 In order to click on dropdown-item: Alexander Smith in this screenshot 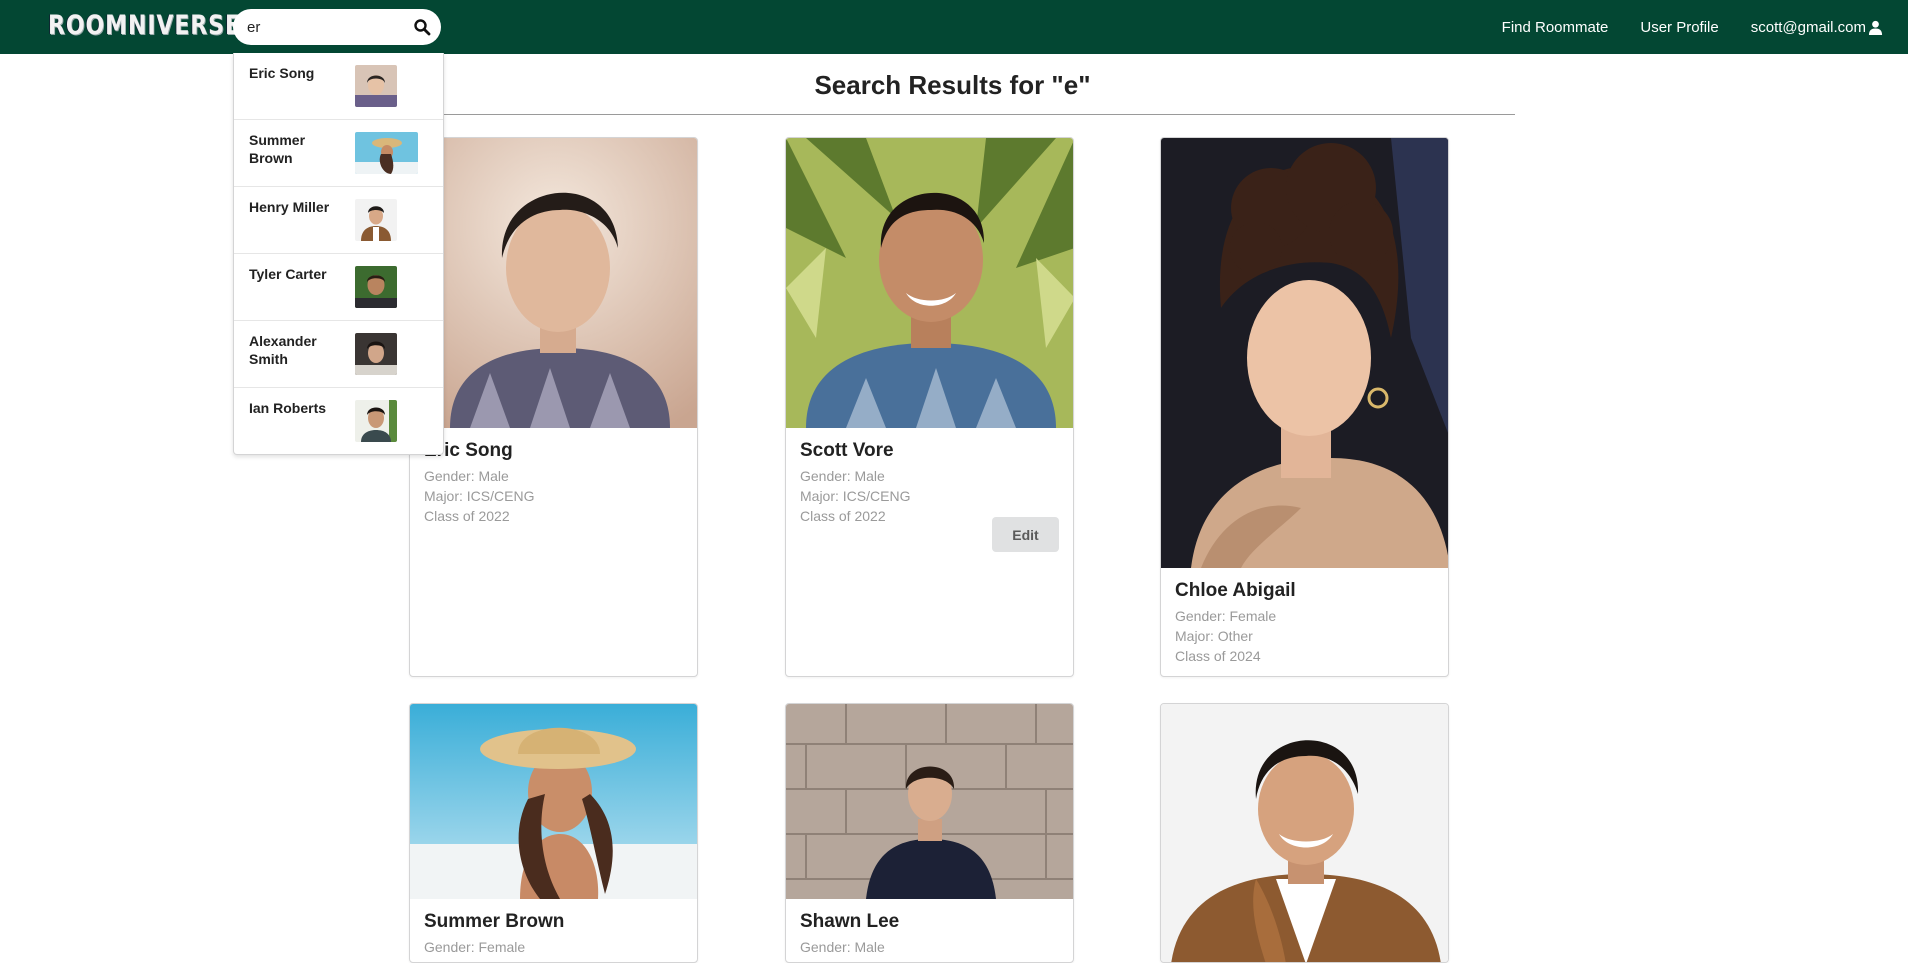, I will do `click(338, 354)`.